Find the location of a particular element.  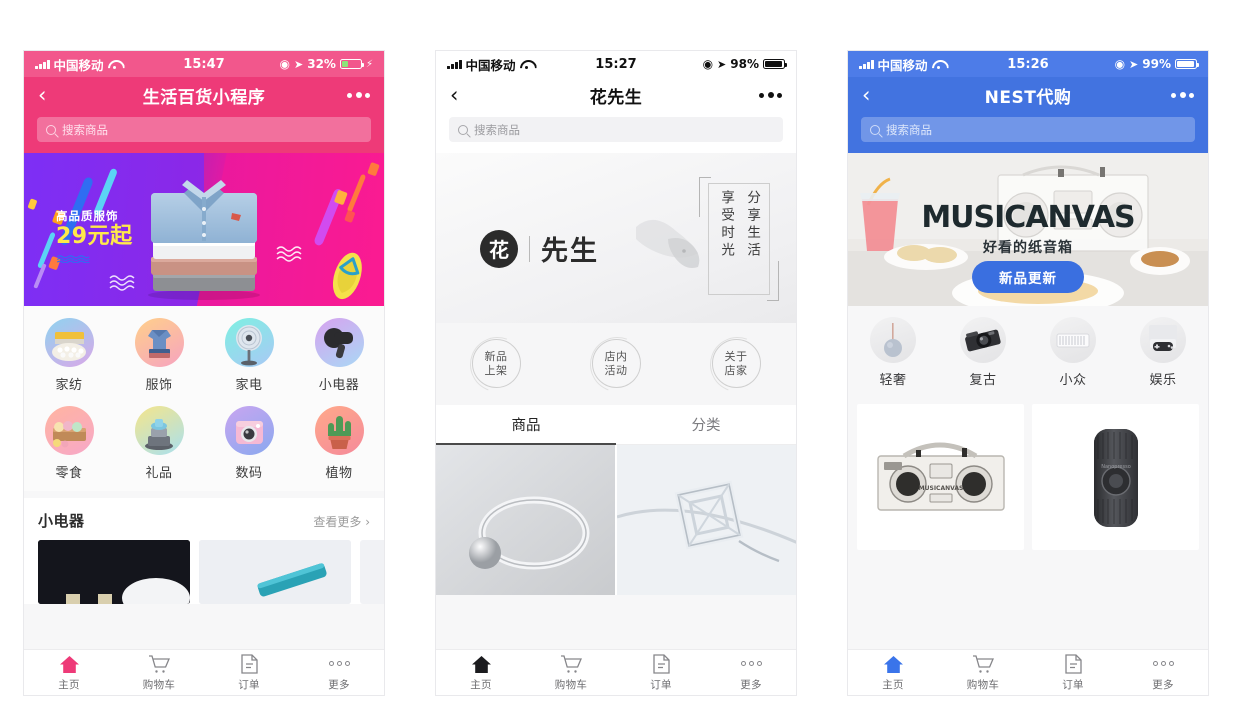

product-scroller is located at coordinates (204, 567).